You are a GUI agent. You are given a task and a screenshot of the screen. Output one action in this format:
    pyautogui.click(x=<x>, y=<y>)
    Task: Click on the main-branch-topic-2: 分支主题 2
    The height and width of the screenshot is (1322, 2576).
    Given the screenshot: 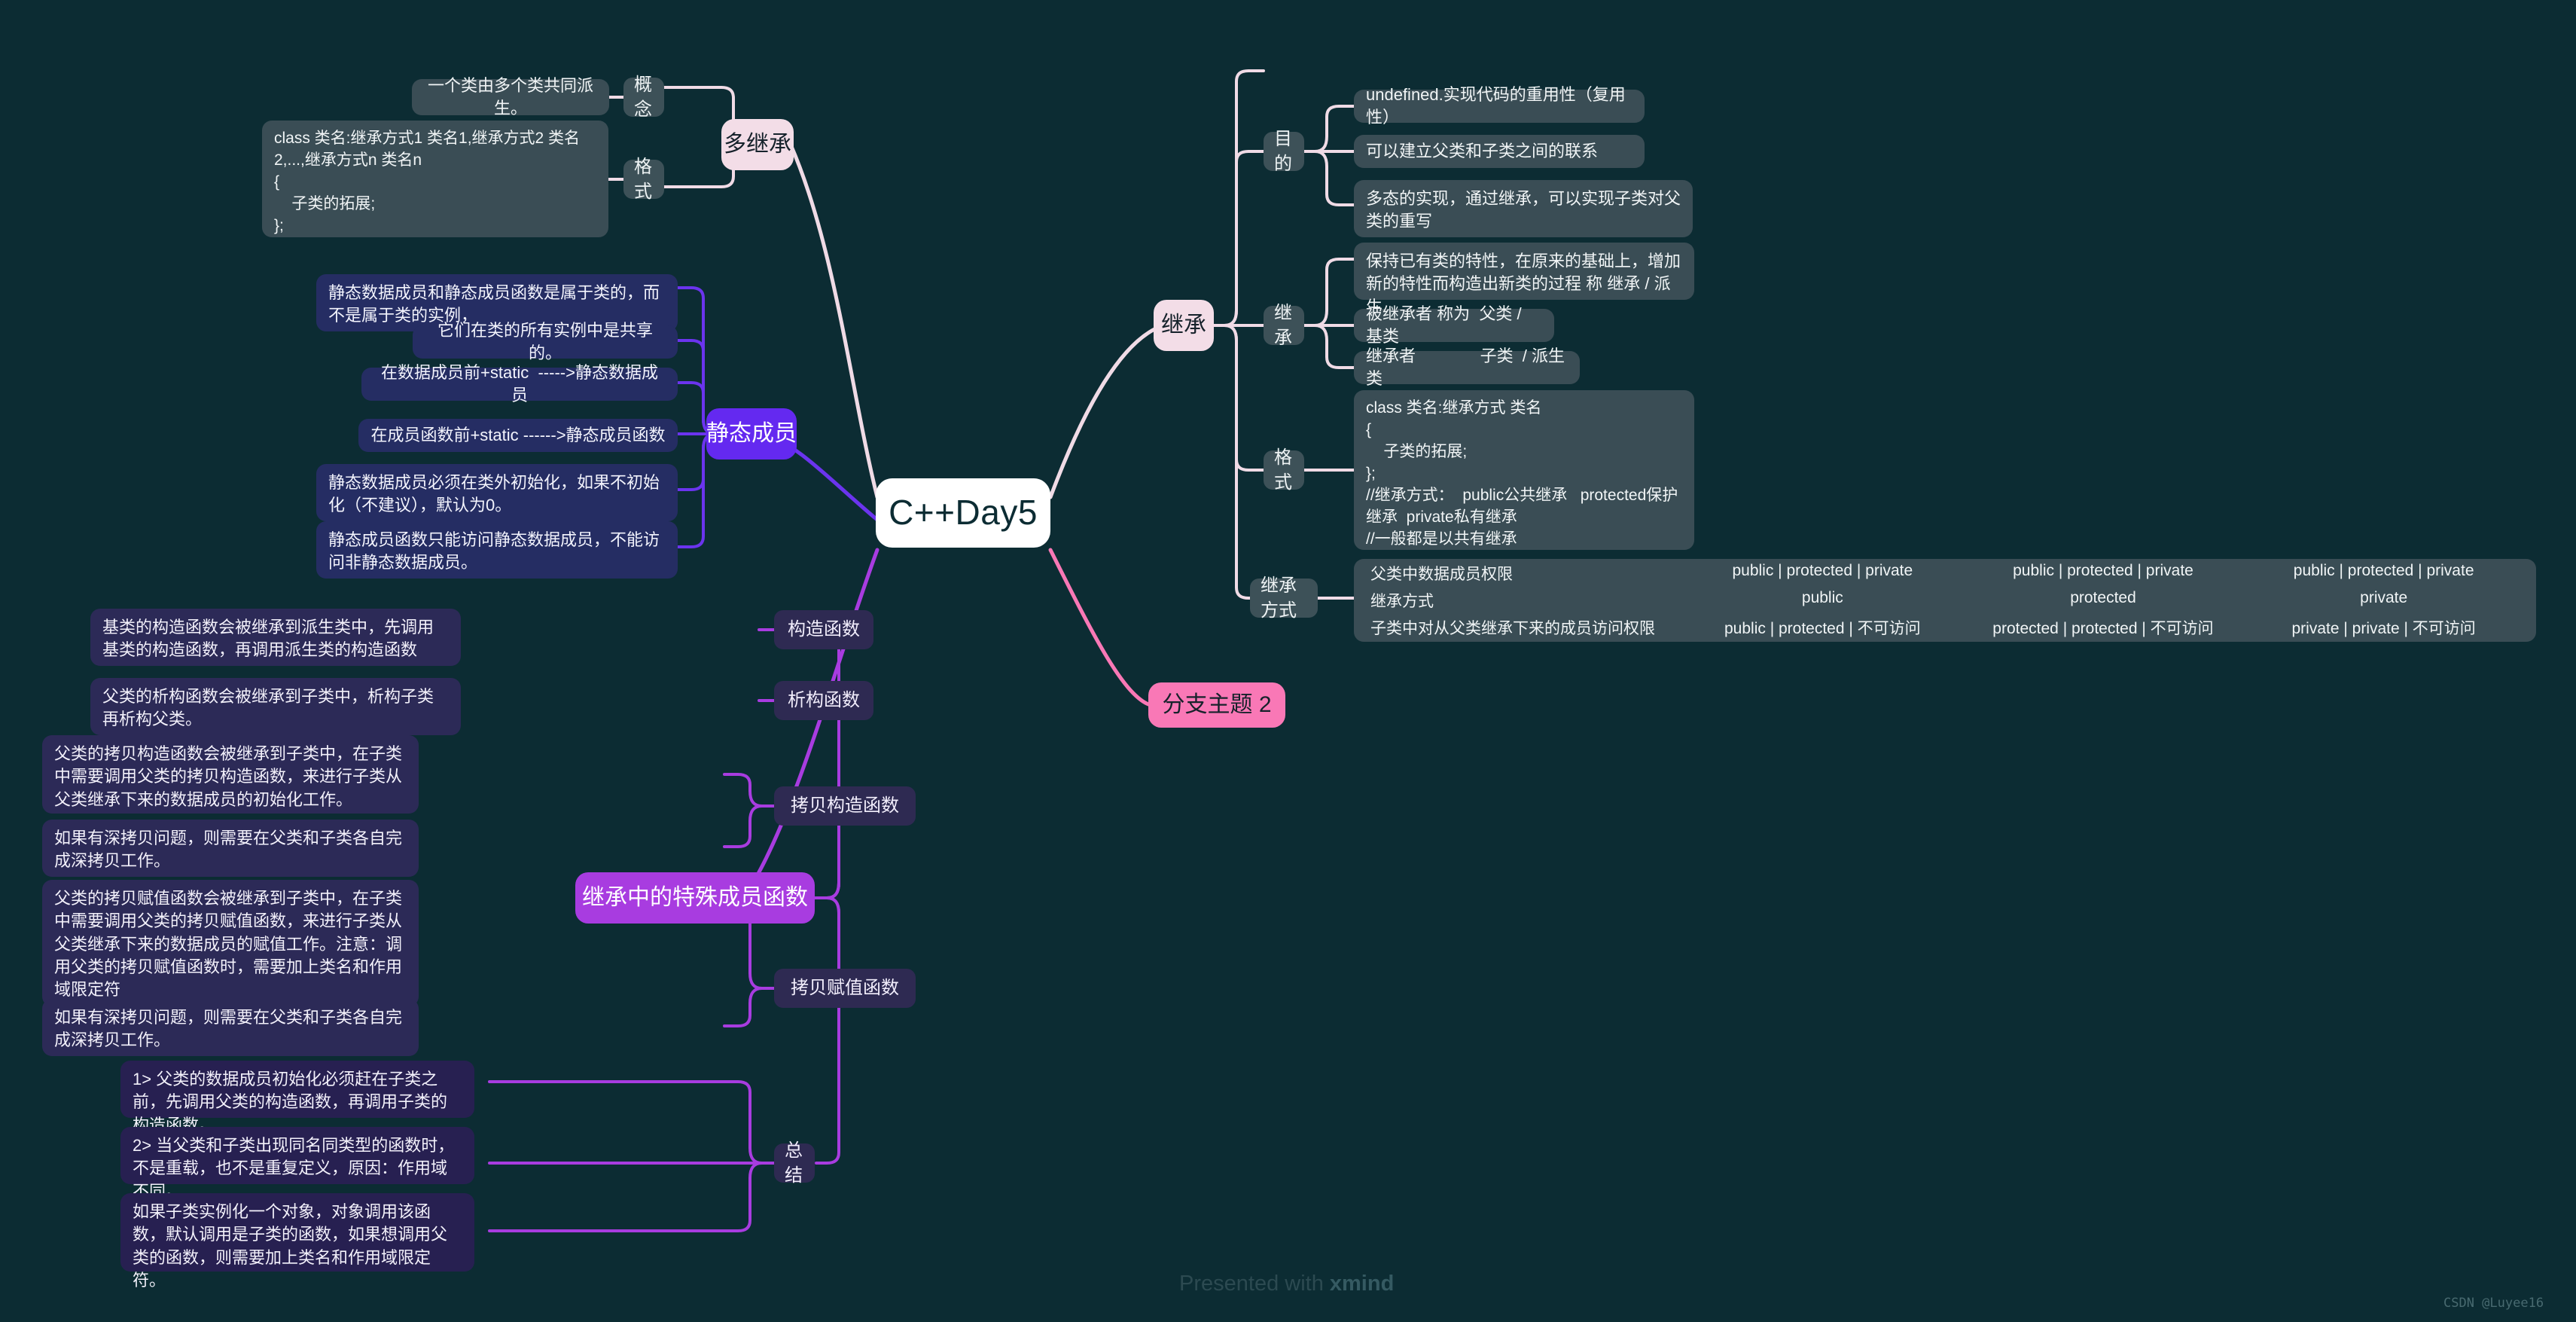 What is the action you would take?
    pyautogui.click(x=1216, y=705)
    